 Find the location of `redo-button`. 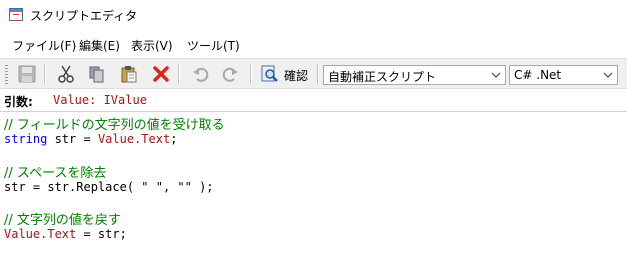

redo-button is located at coordinates (231, 74).